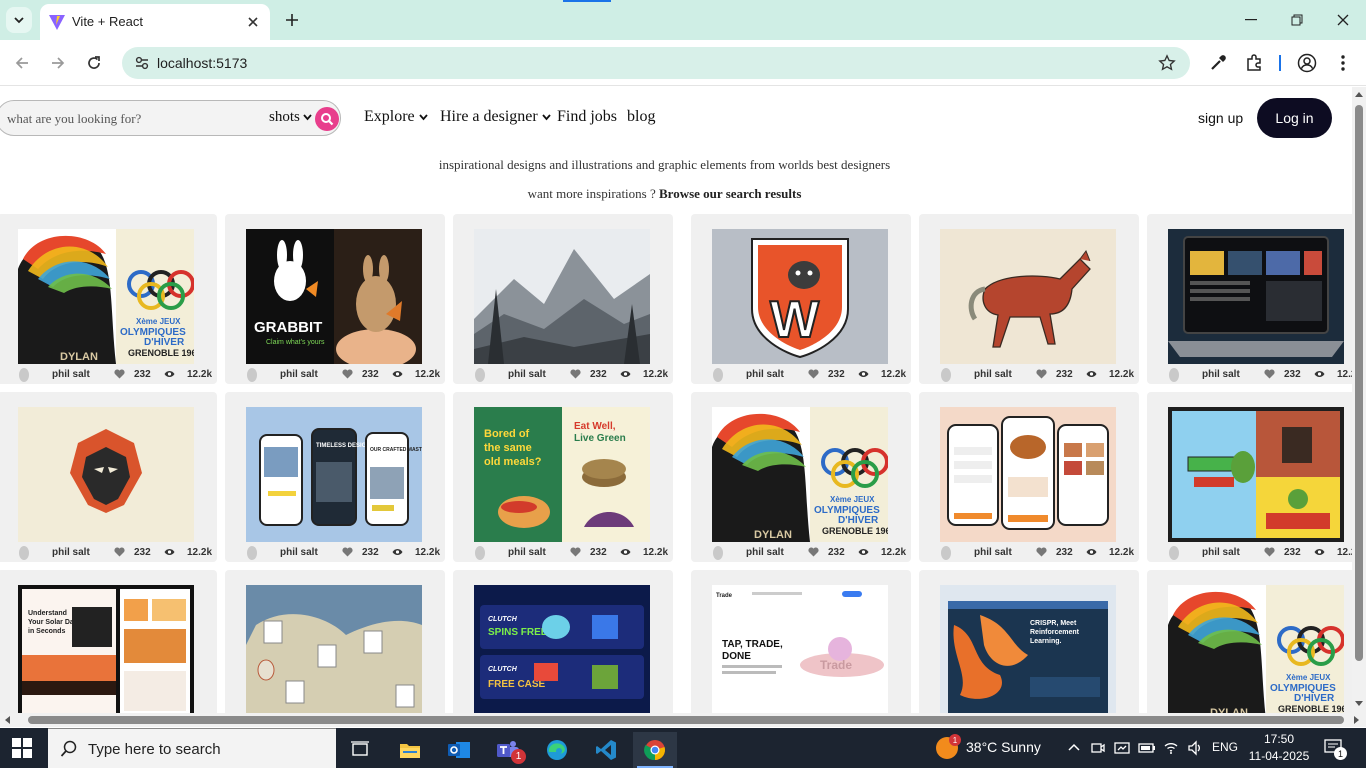 The image size is (1366, 768). What do you see at coordinates (1254, 63) in the screenshot?
I see `extensions-puzzle-icon` at bounding box center [1254, 63].